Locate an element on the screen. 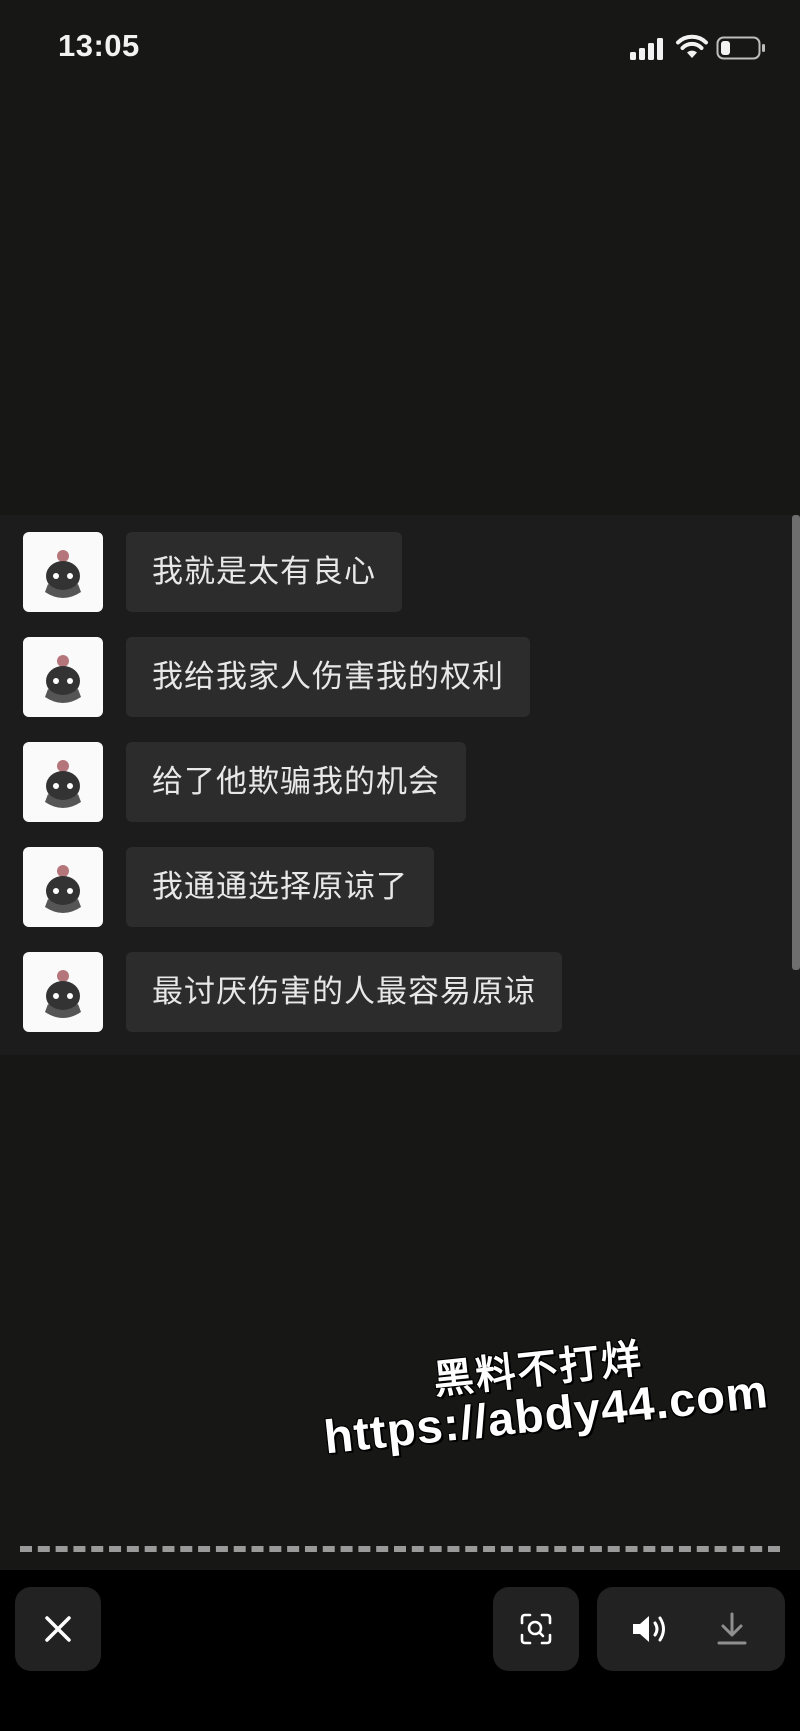 This screenshot has height=1731, width=800. close-button is located at coordinates (58, 1629).